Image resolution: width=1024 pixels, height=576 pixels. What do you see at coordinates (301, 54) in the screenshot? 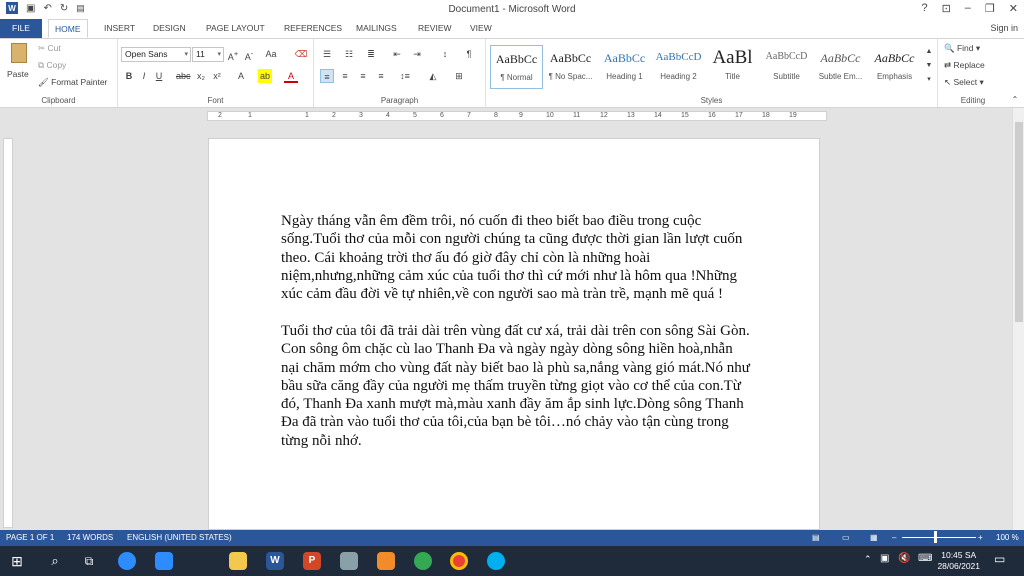
I see `clear-formatting-icon: ⌫` at bounding box center [301, 54].